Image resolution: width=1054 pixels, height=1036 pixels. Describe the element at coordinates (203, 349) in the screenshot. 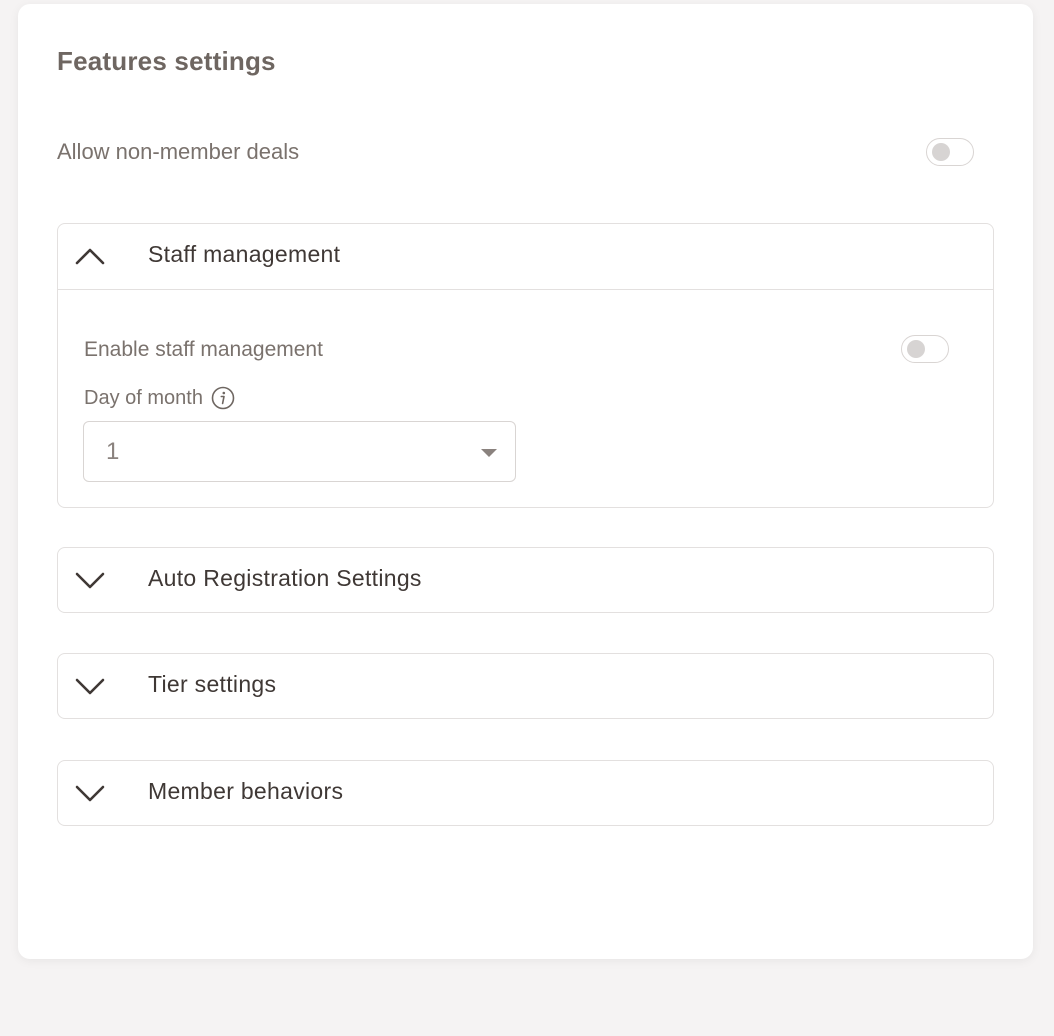

I see `enable-staff-management-label: Enable staff management` at that location.